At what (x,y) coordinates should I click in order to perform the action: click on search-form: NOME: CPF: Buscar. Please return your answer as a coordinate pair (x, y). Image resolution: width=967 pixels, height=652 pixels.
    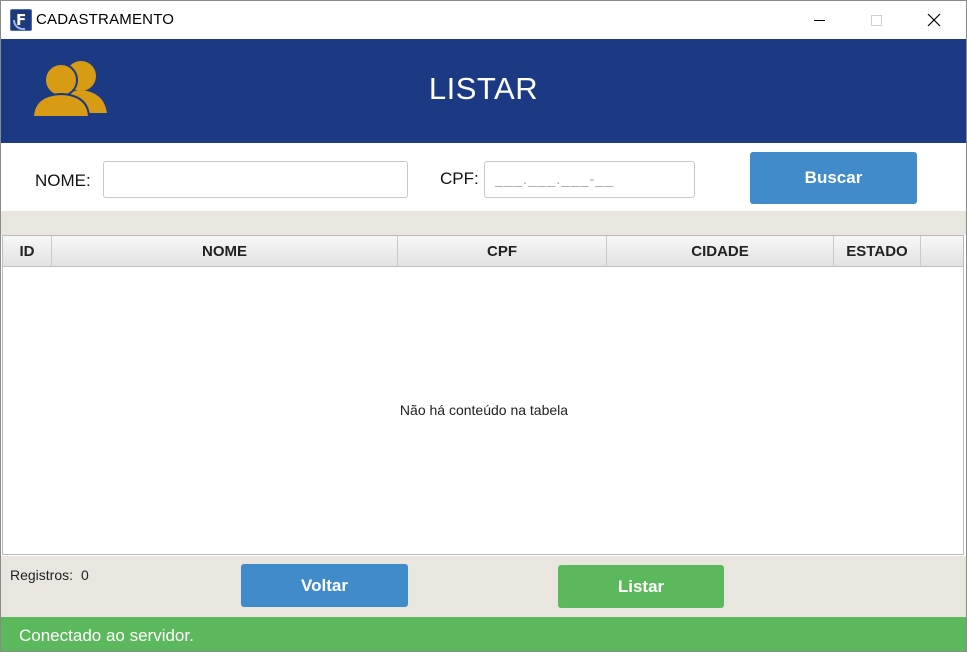
    Looking at the image, I should click on (483, 177).